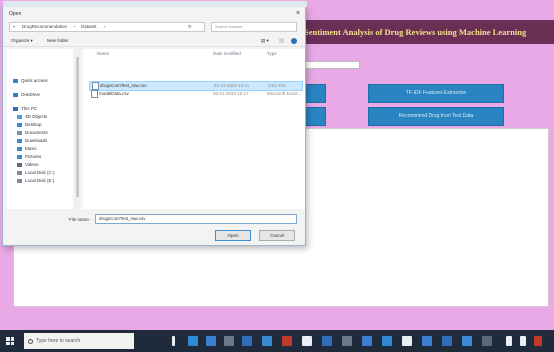 The image size is (554, 352). I want to click on edge-icon, so click(193, 341).